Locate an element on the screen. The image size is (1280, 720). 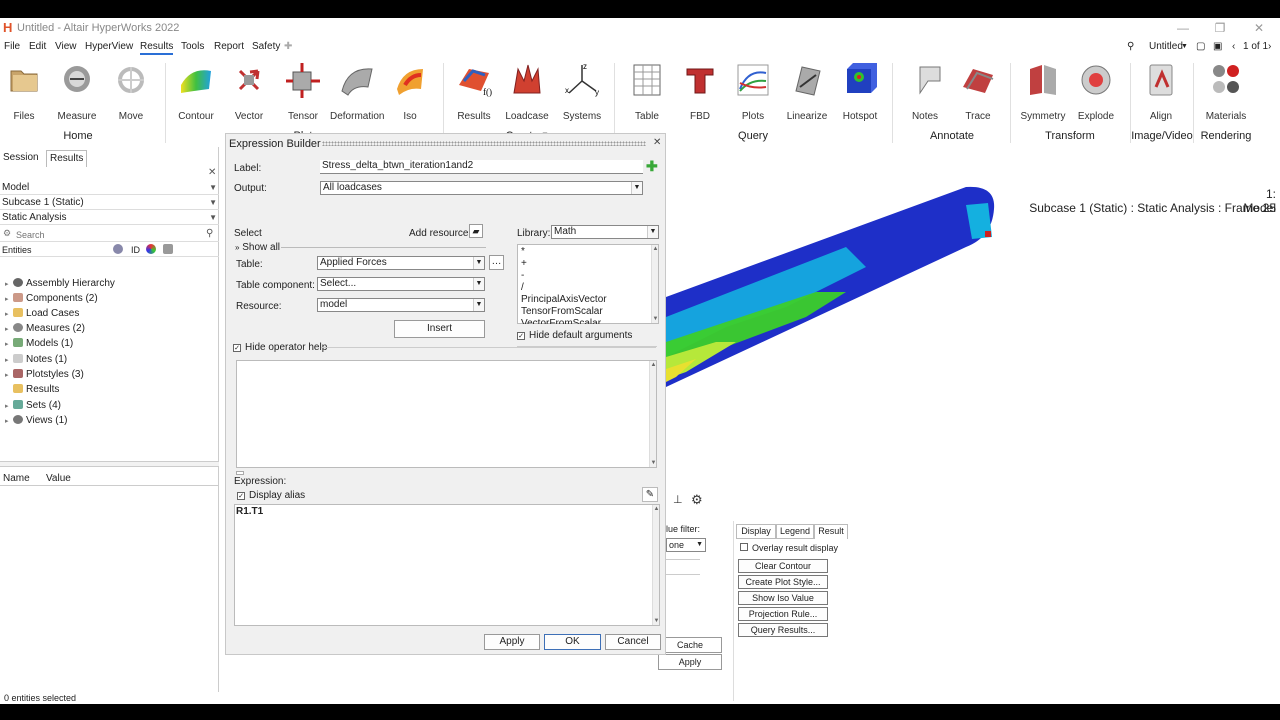
align-button: Align is located at coordinates (1161, 91).